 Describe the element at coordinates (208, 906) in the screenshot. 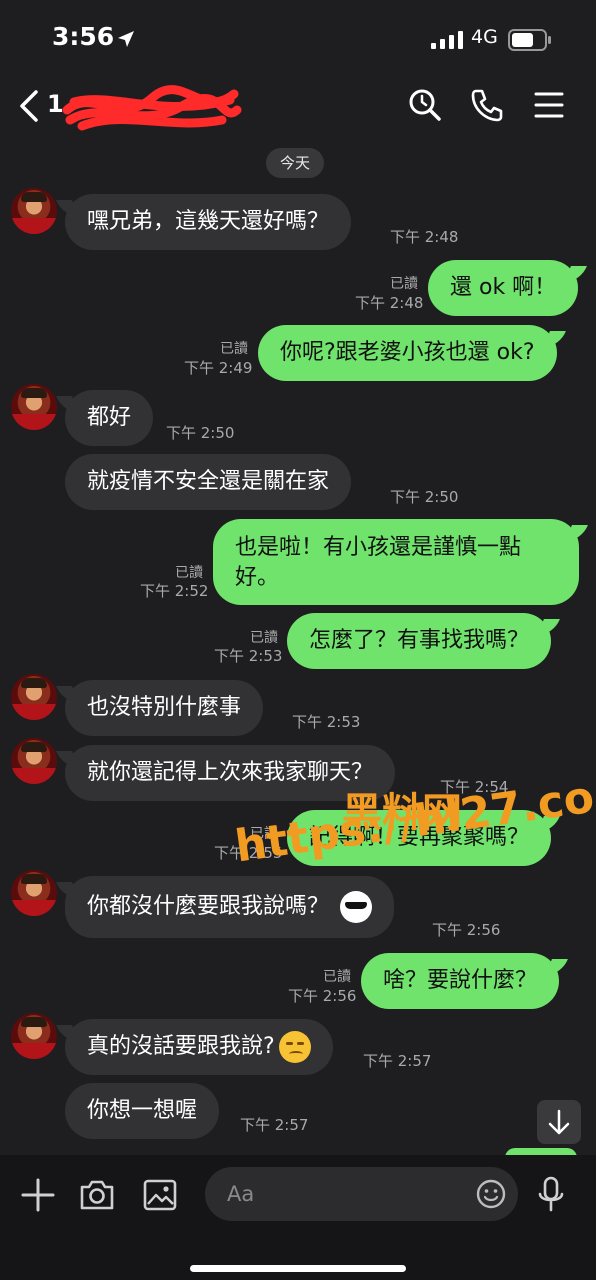

I see `message-text: 你都沒什麼要跟我說嗎？` at that location.